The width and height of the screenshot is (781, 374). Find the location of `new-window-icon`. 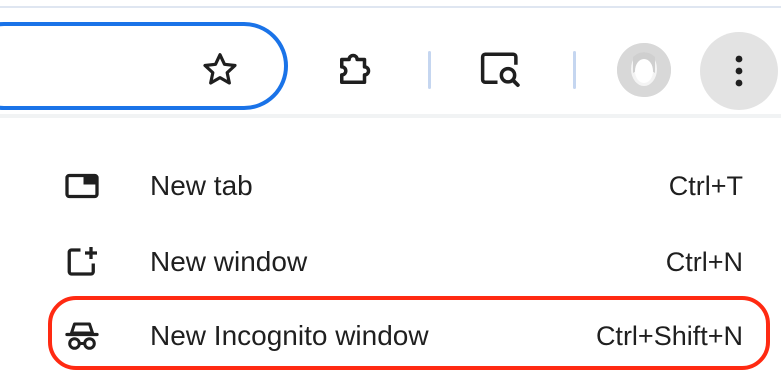

new-window-icon is located at coordinates (82, 262).